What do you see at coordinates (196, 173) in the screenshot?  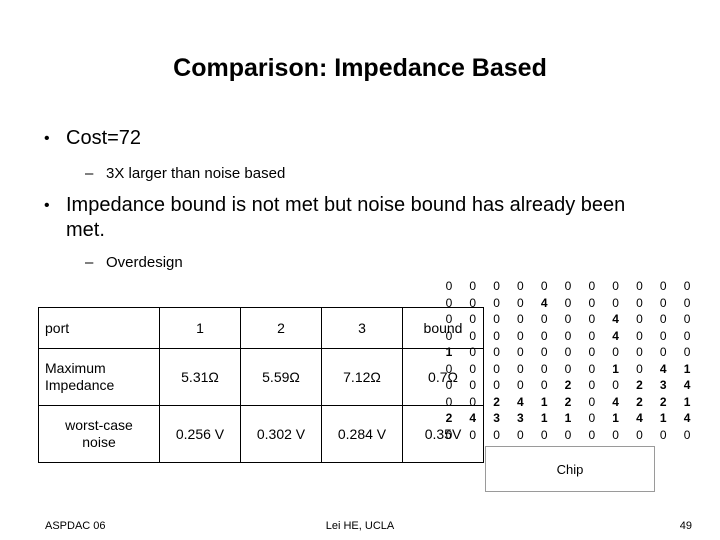 I see `list-item-label: 3X larger than noise based` at bounding box center [196, 173].